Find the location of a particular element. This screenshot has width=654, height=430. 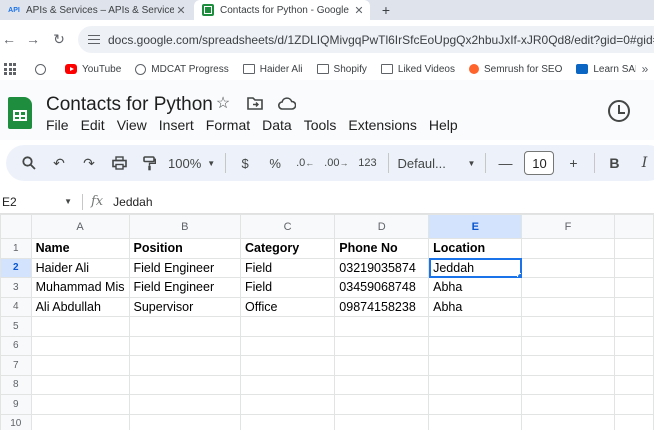

apps-bookmark is located at coordinates (12, 69).